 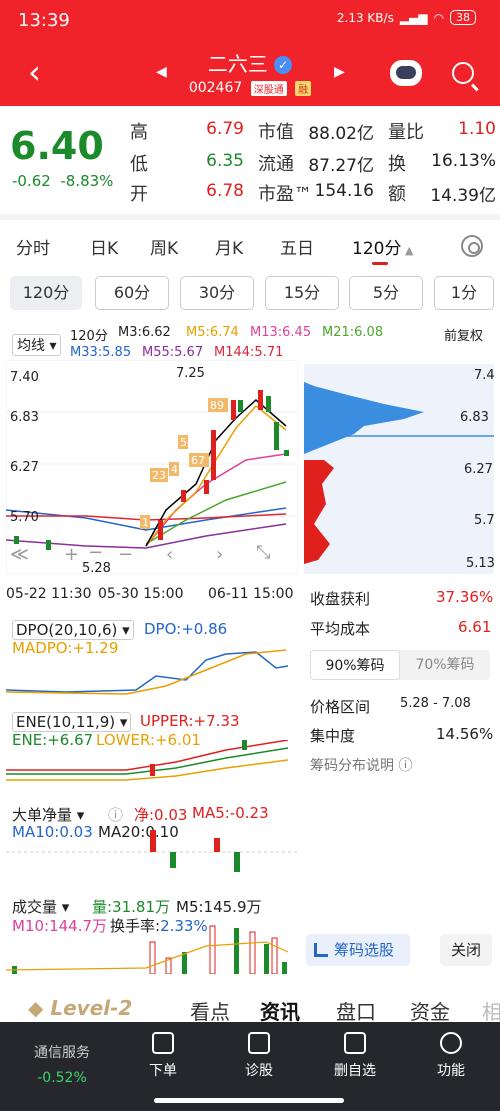 I want to click on svg-text: 67, so click(x=198, y=460).